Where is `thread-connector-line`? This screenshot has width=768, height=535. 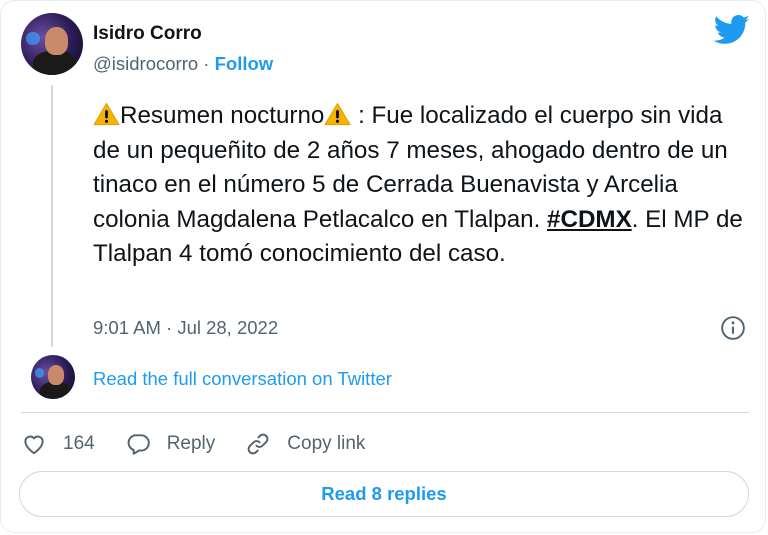 thread-connector-line is located at coordinates (52, 216).